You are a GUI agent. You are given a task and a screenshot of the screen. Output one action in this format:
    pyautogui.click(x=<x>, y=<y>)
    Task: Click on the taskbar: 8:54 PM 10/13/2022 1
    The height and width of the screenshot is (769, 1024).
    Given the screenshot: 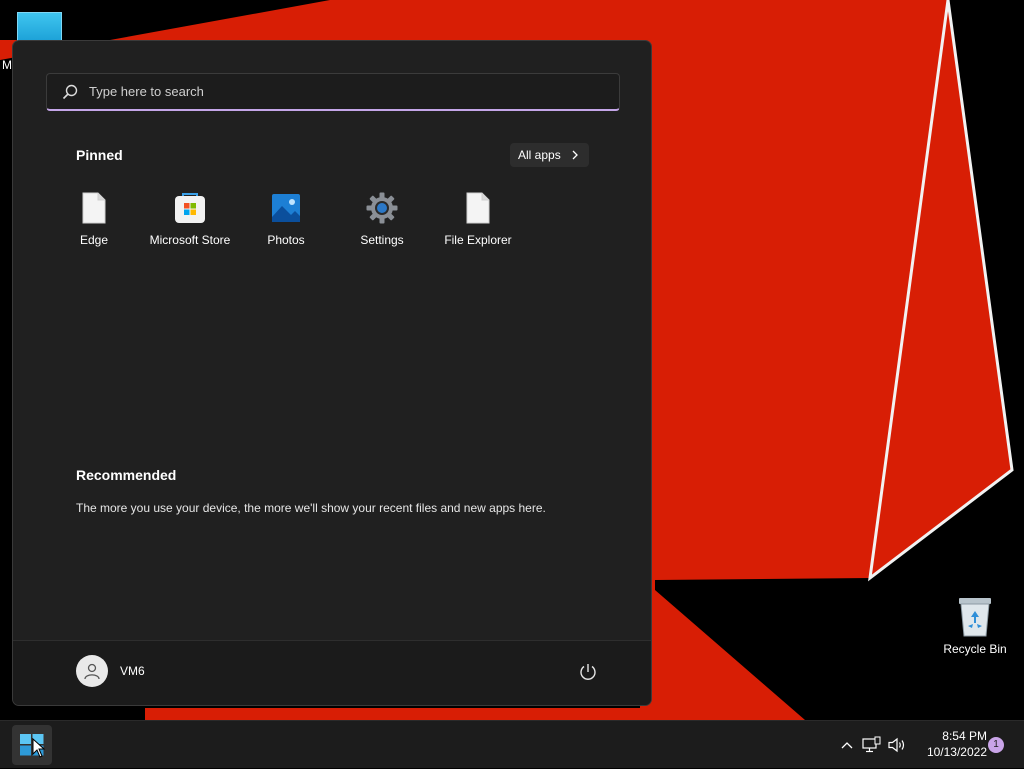 What is the action you would take?
    pyautogui.click(x=512, y=744)
    